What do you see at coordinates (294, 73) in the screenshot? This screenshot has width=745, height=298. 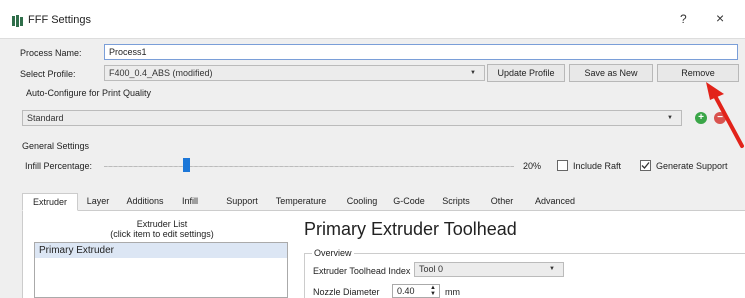 I see `profile-select: F400_0.4_ABS (modified) ▼` at bounding box center [294, 73].